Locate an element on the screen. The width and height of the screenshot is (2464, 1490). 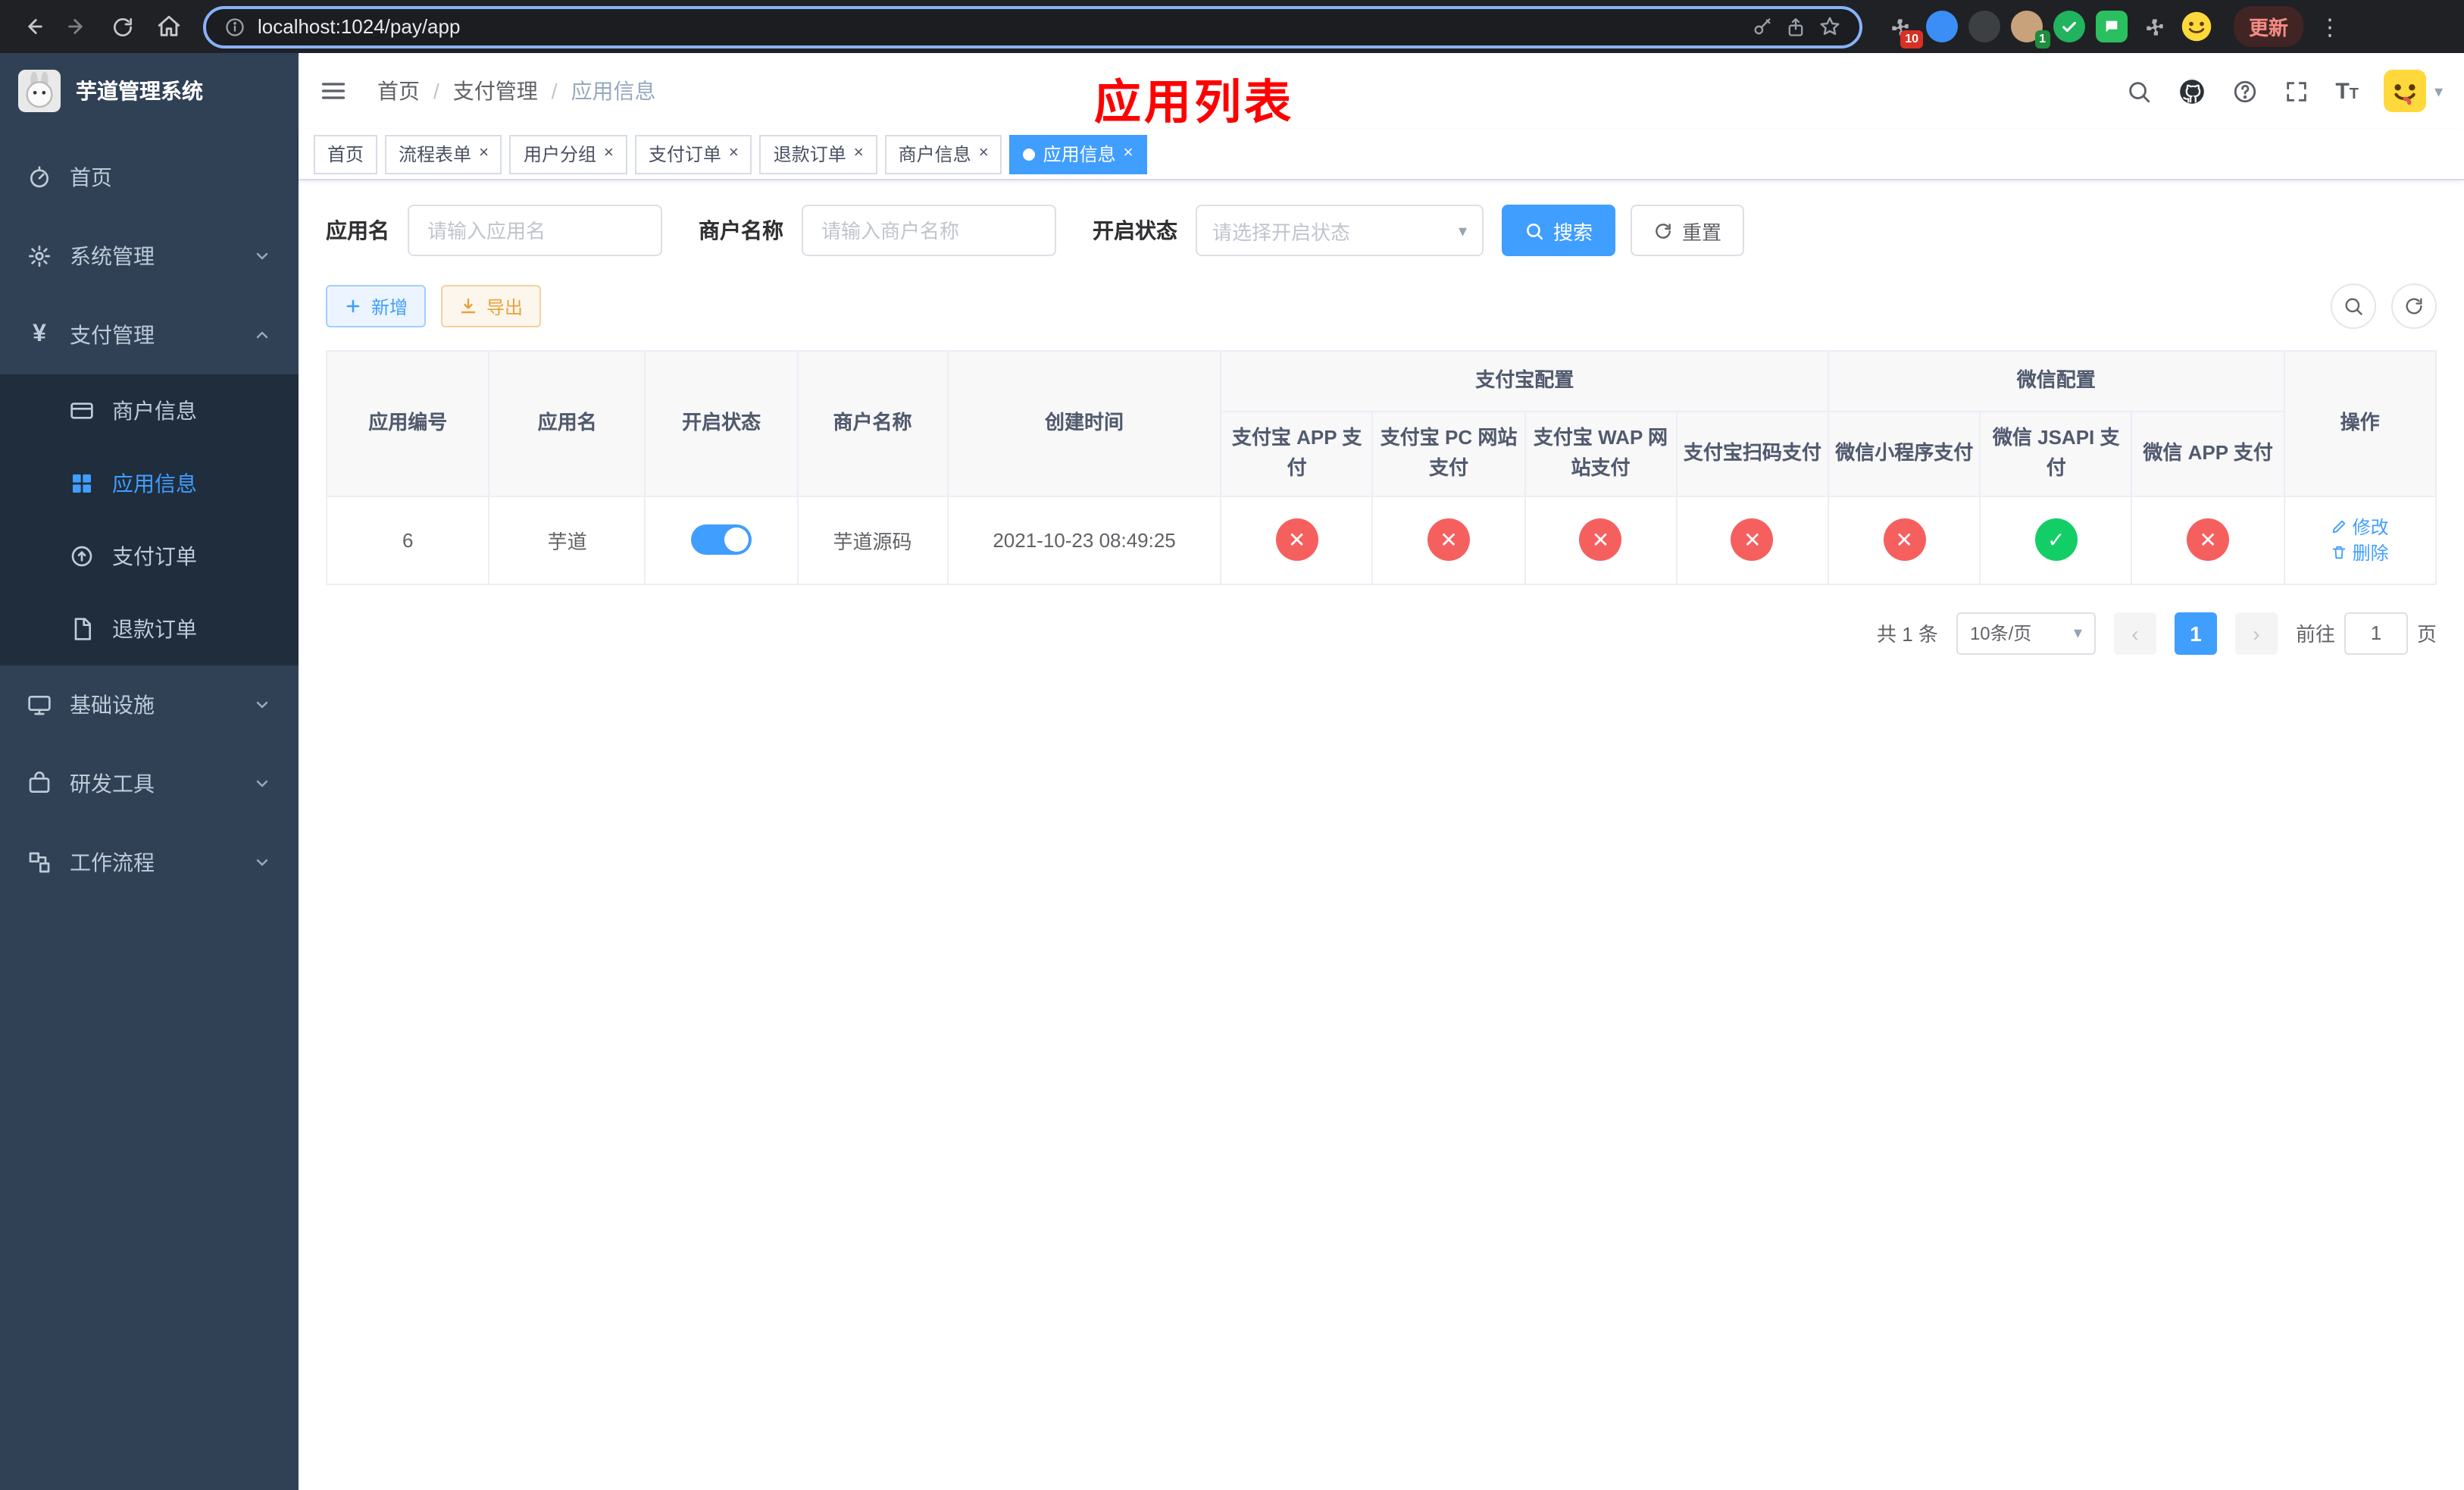
edit-link: 修改 is located at coordinates (2360, 527).